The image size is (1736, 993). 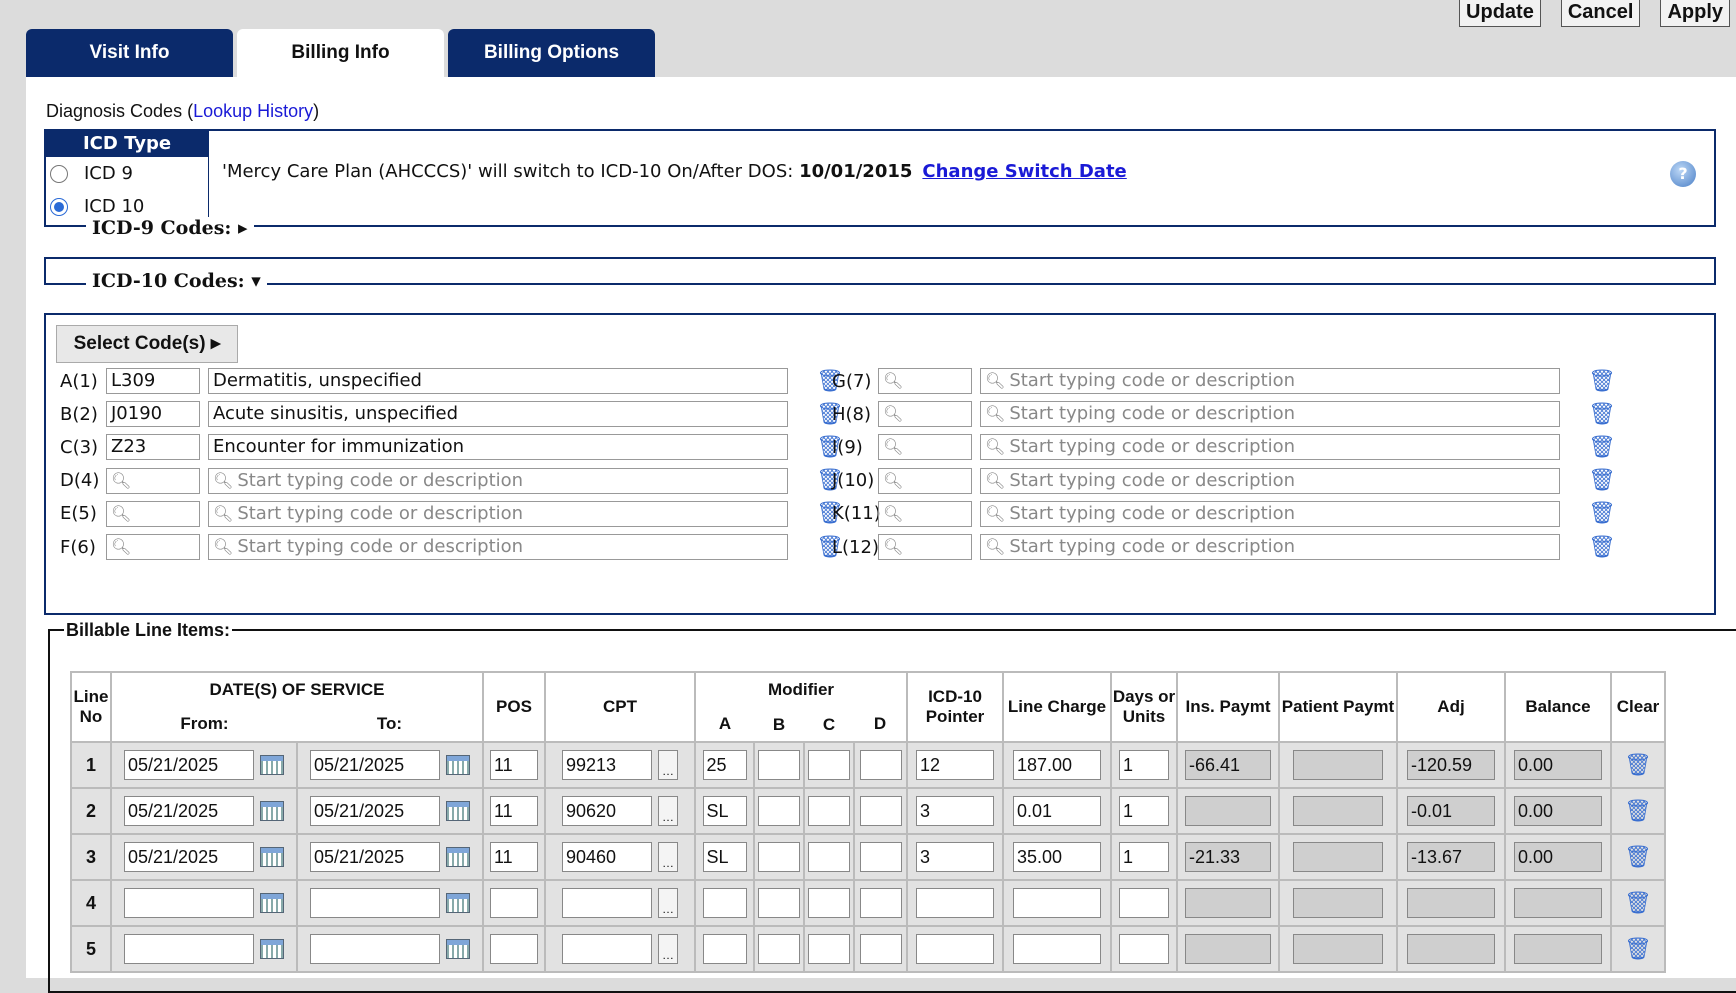 I want to click on update-button: Update, so click(x=1500, y=13).